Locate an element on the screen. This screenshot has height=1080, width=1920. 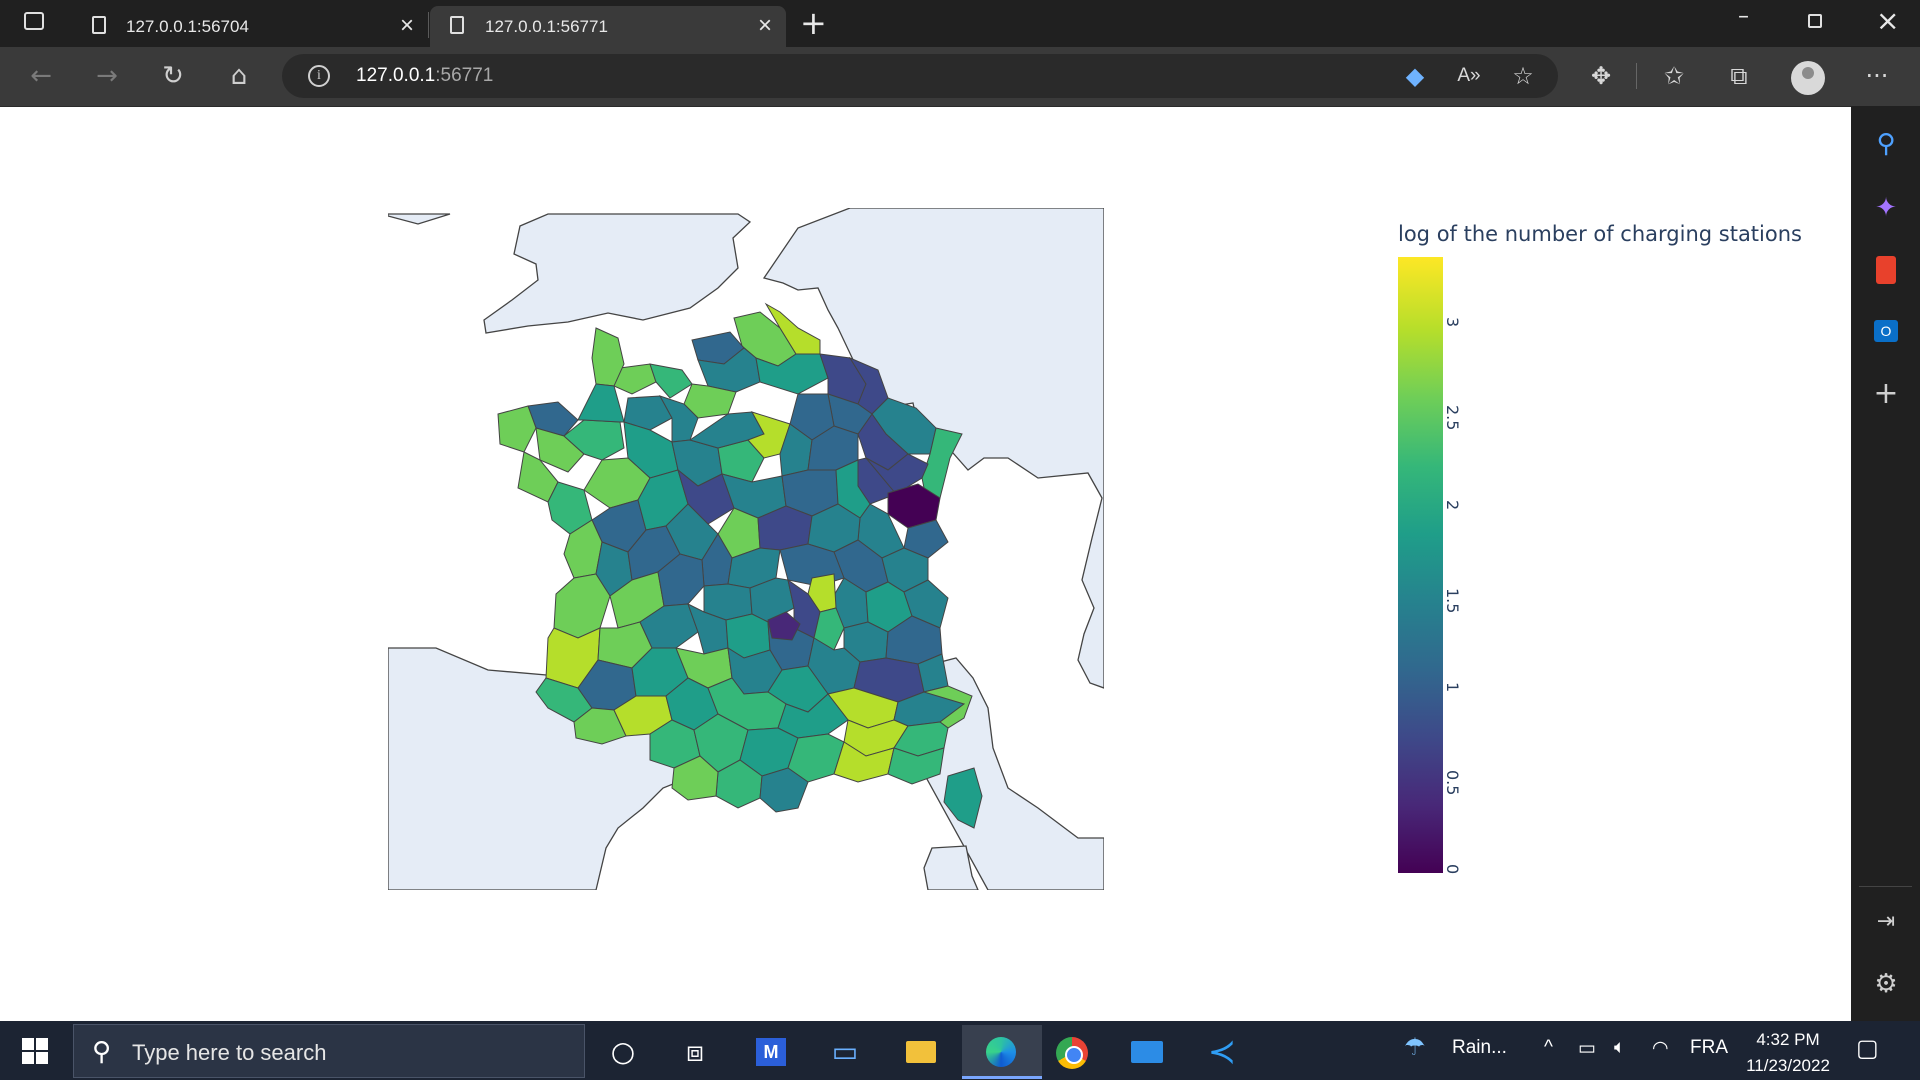
windows-start-icon is located at coordinates (35, 1051).